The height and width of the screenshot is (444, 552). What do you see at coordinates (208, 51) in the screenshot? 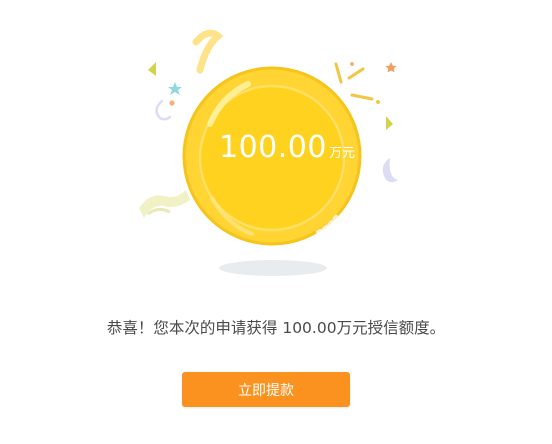
I see `confetti-curl-yellow` at bounding box center [208, 51].